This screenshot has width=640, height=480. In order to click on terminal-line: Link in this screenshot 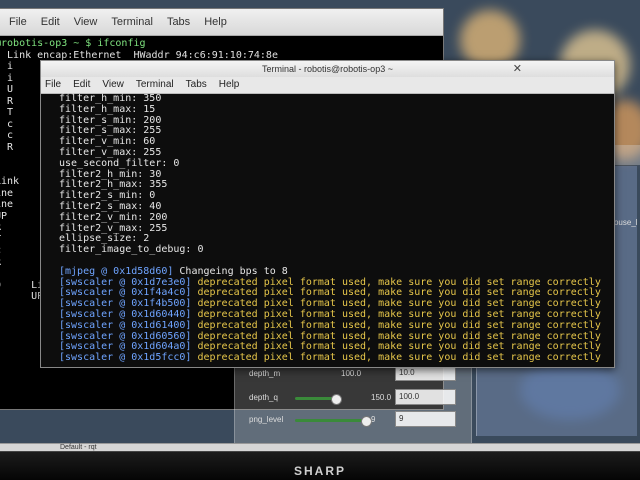, I will do `click(10, 181)`.